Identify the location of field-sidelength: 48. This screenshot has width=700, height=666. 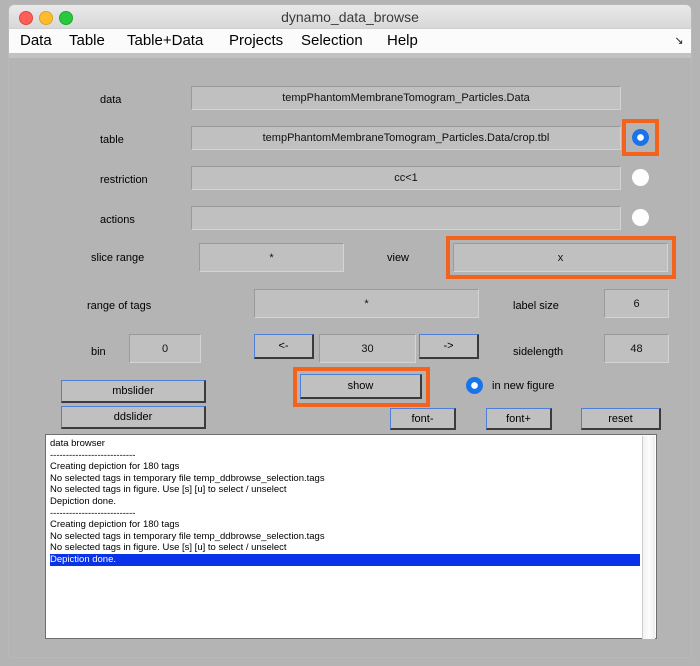
(636, 348).